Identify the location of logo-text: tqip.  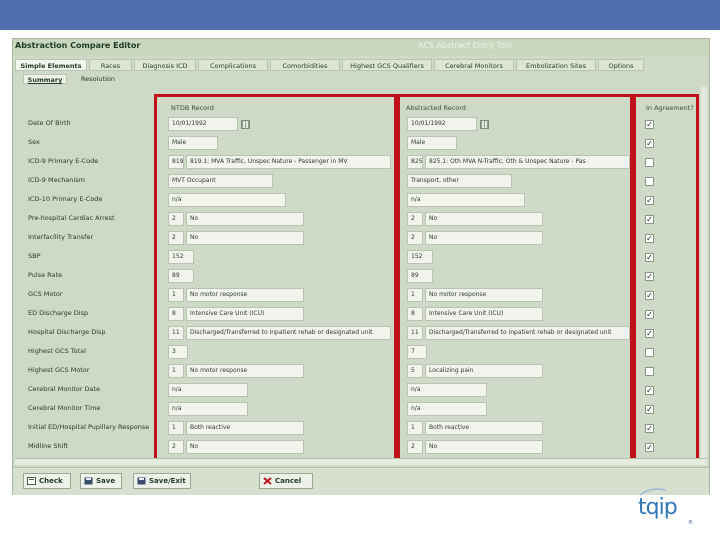
(658, 507).